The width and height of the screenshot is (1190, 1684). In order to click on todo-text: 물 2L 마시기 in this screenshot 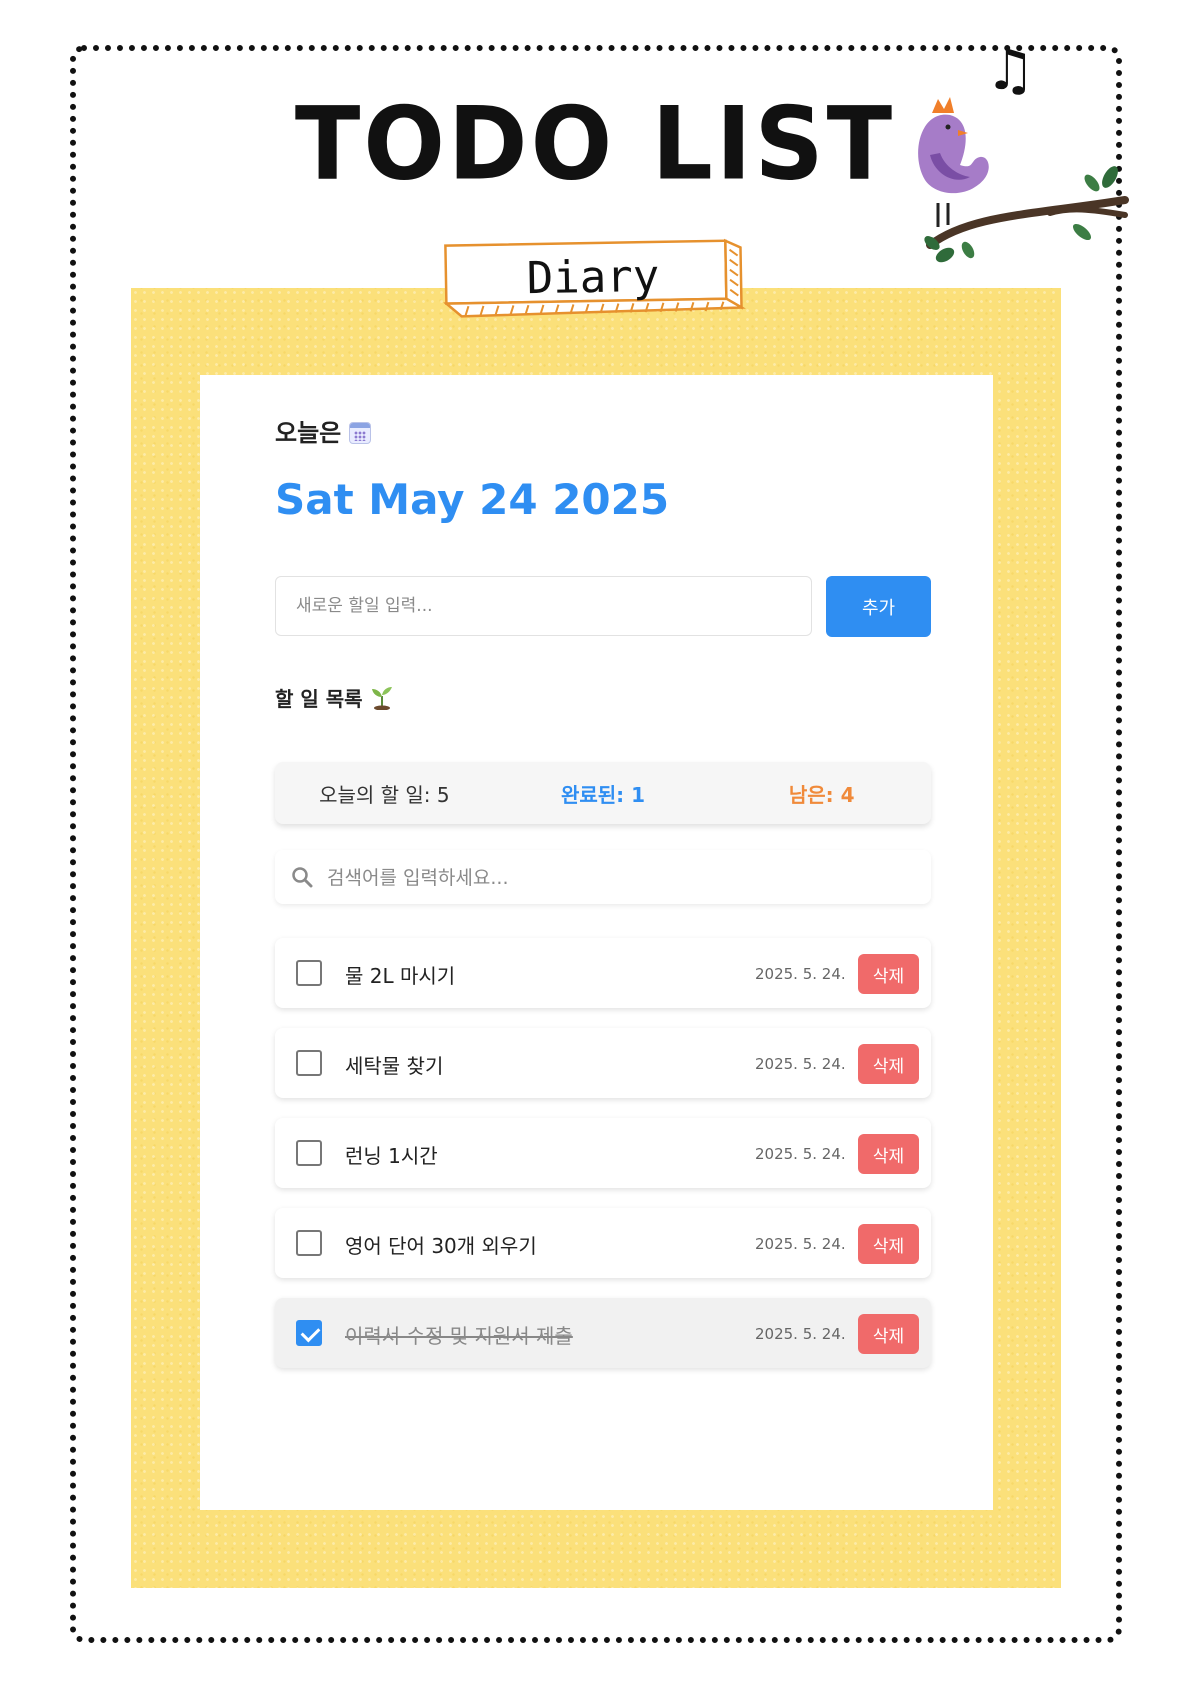, I will do `click(400, 976)`.